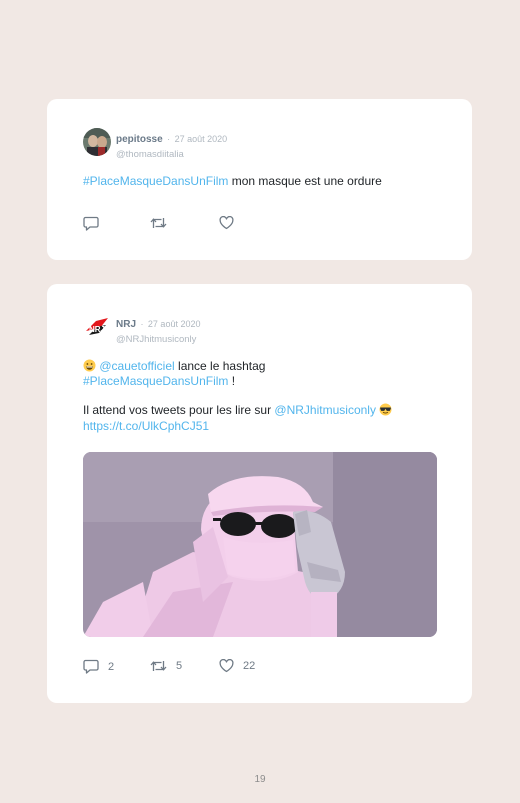 This screenshot has width=520, height=803. I want to click on avatar, so click(97, 142).